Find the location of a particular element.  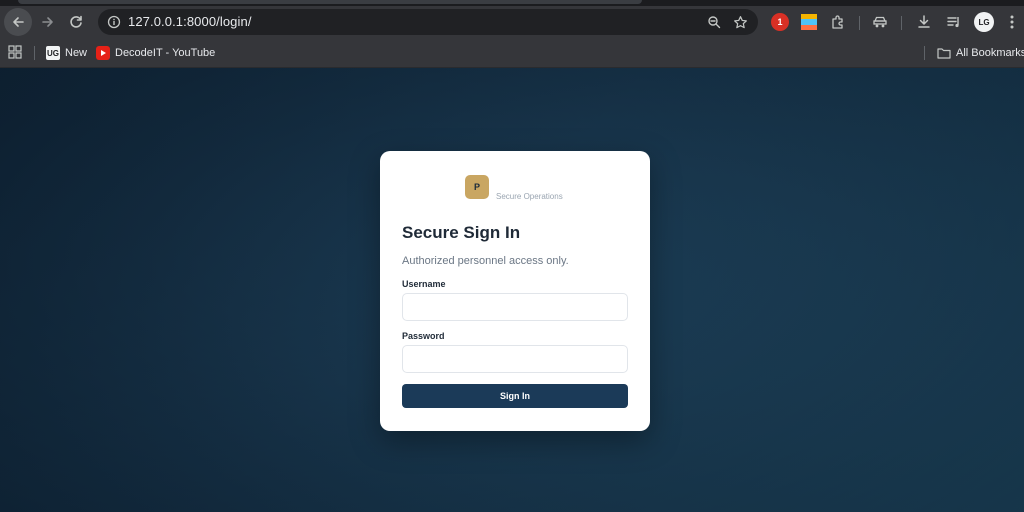

youtube-icon is located at coordinates (103, 53).